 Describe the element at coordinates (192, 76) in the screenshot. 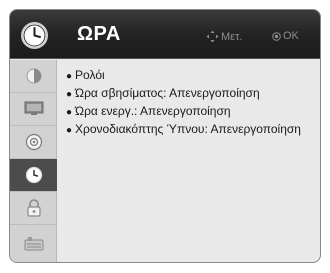

I see `menu-item-clock: ● Ρολόι` at that location.